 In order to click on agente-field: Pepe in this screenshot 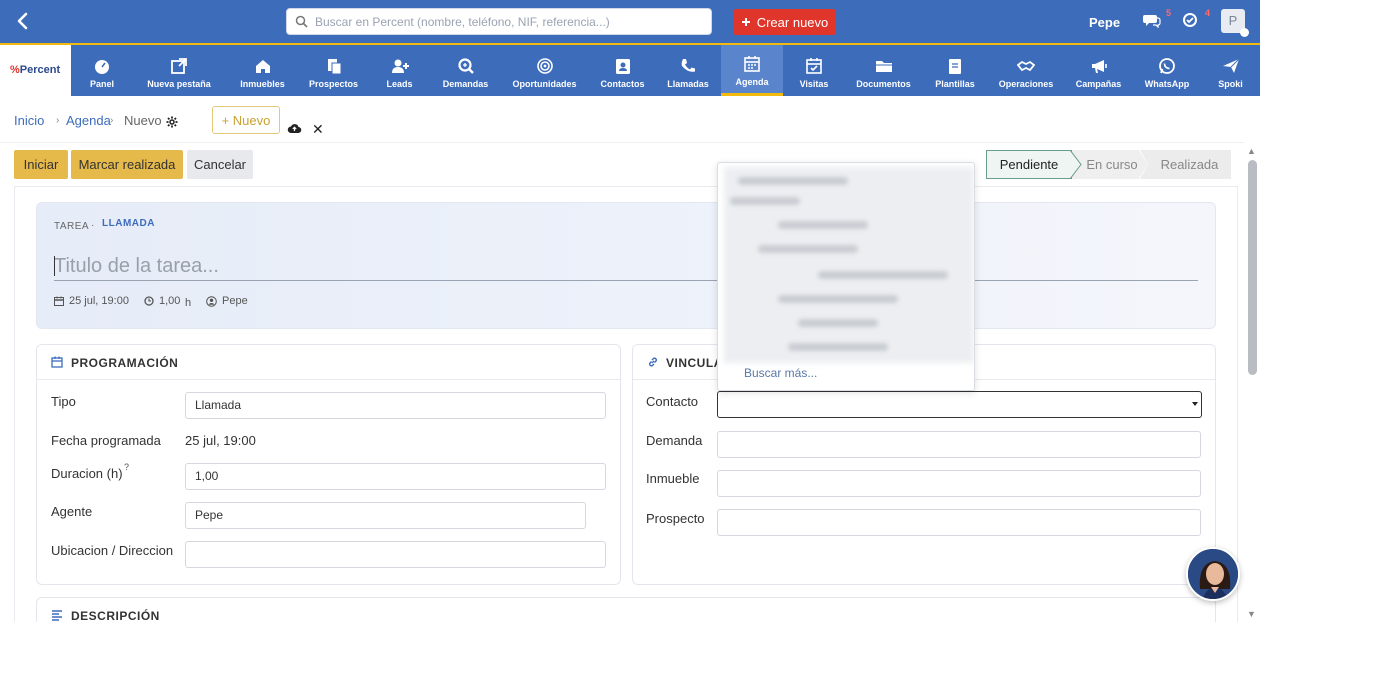, I will do `click(385, 515)`.